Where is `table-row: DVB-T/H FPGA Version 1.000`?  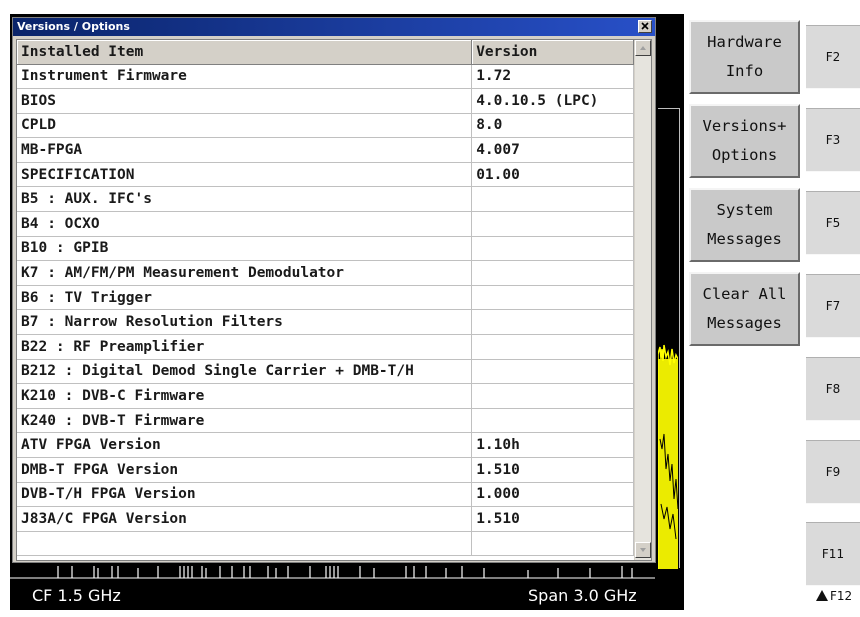
table-row: DVB-T/H FPGA Version 1.000 is located at coordinates (325, 495).